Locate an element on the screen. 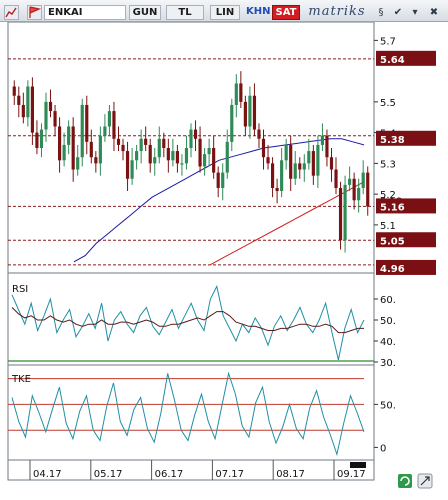 Image resolution: width=448 pixels, height=500 pixels. price-level-label: 5.64 is located at coordinates (392, 60).